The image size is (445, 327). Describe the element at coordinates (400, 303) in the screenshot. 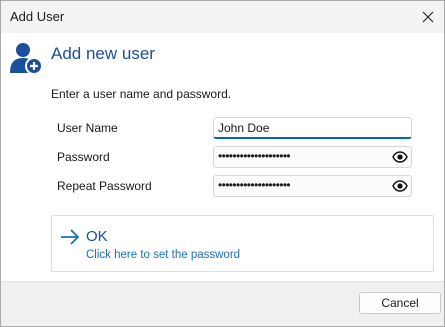

I see `cancel-button: Cancel` at that location.